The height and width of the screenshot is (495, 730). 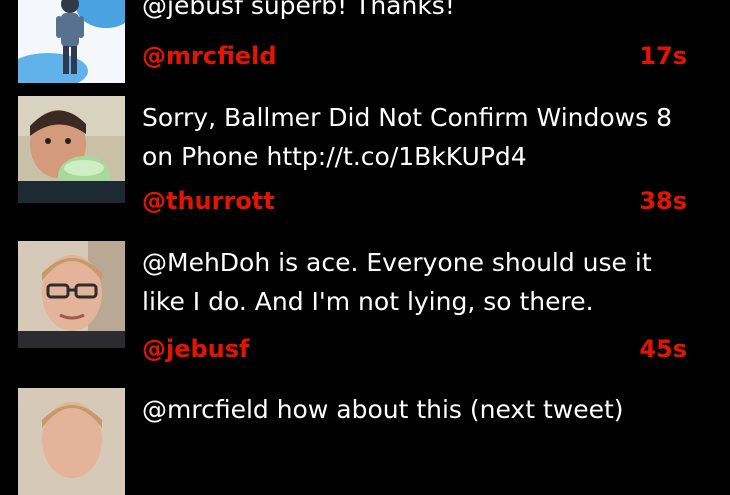 What do you see at coordinates (663, 56) in the screenshot?
I see `tweet-timestamp: 17s` at bounding box center [663, 56].